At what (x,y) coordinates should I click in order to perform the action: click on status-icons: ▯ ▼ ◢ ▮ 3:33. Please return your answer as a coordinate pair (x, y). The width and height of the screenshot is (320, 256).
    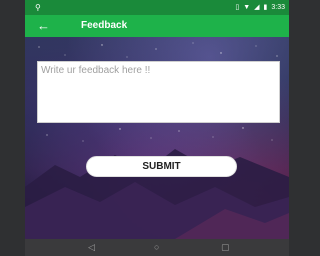
    Looking at the image, I should click on (260, 7).